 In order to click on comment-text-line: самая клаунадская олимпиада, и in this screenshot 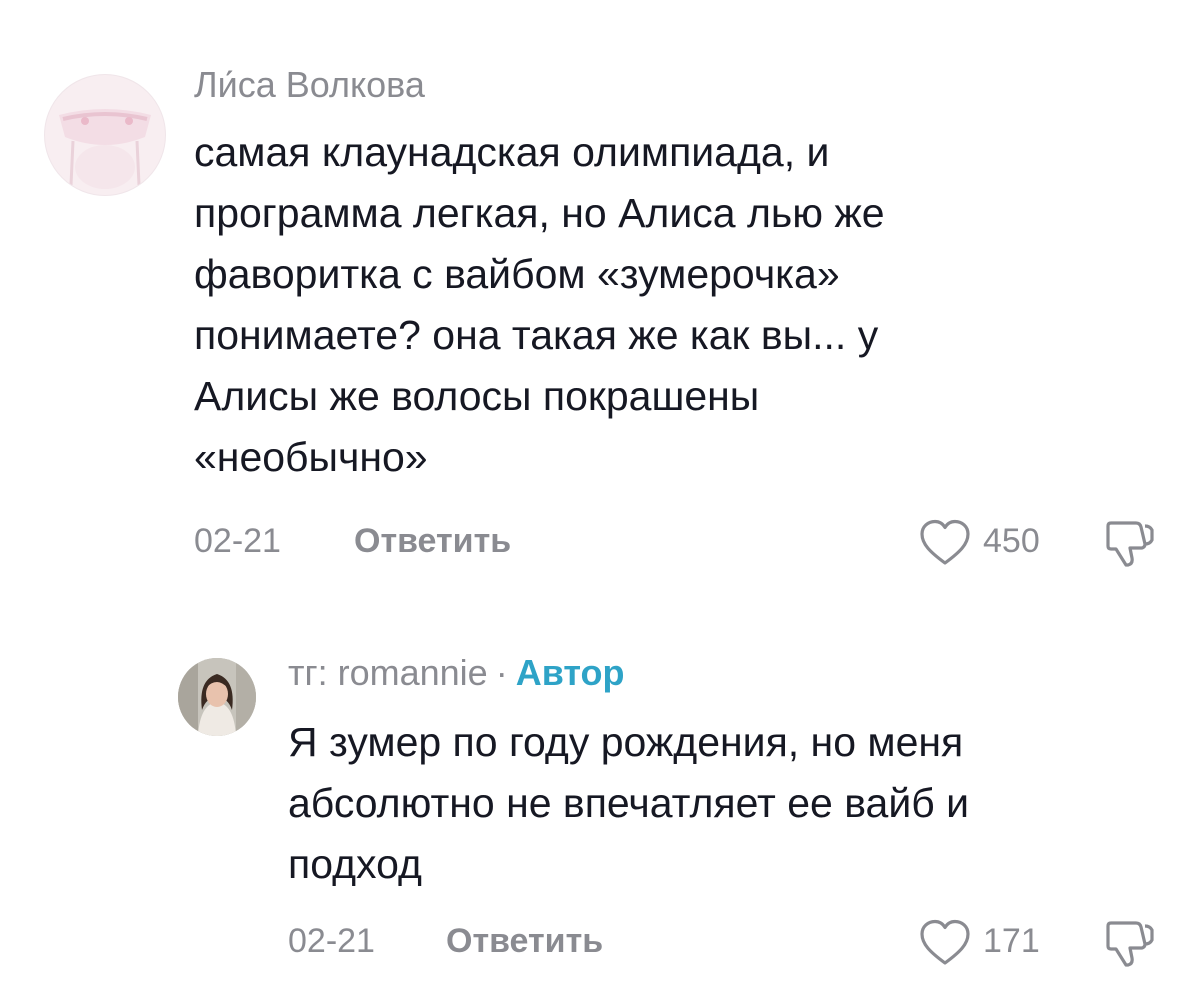, I will do `click(512, 152)`.